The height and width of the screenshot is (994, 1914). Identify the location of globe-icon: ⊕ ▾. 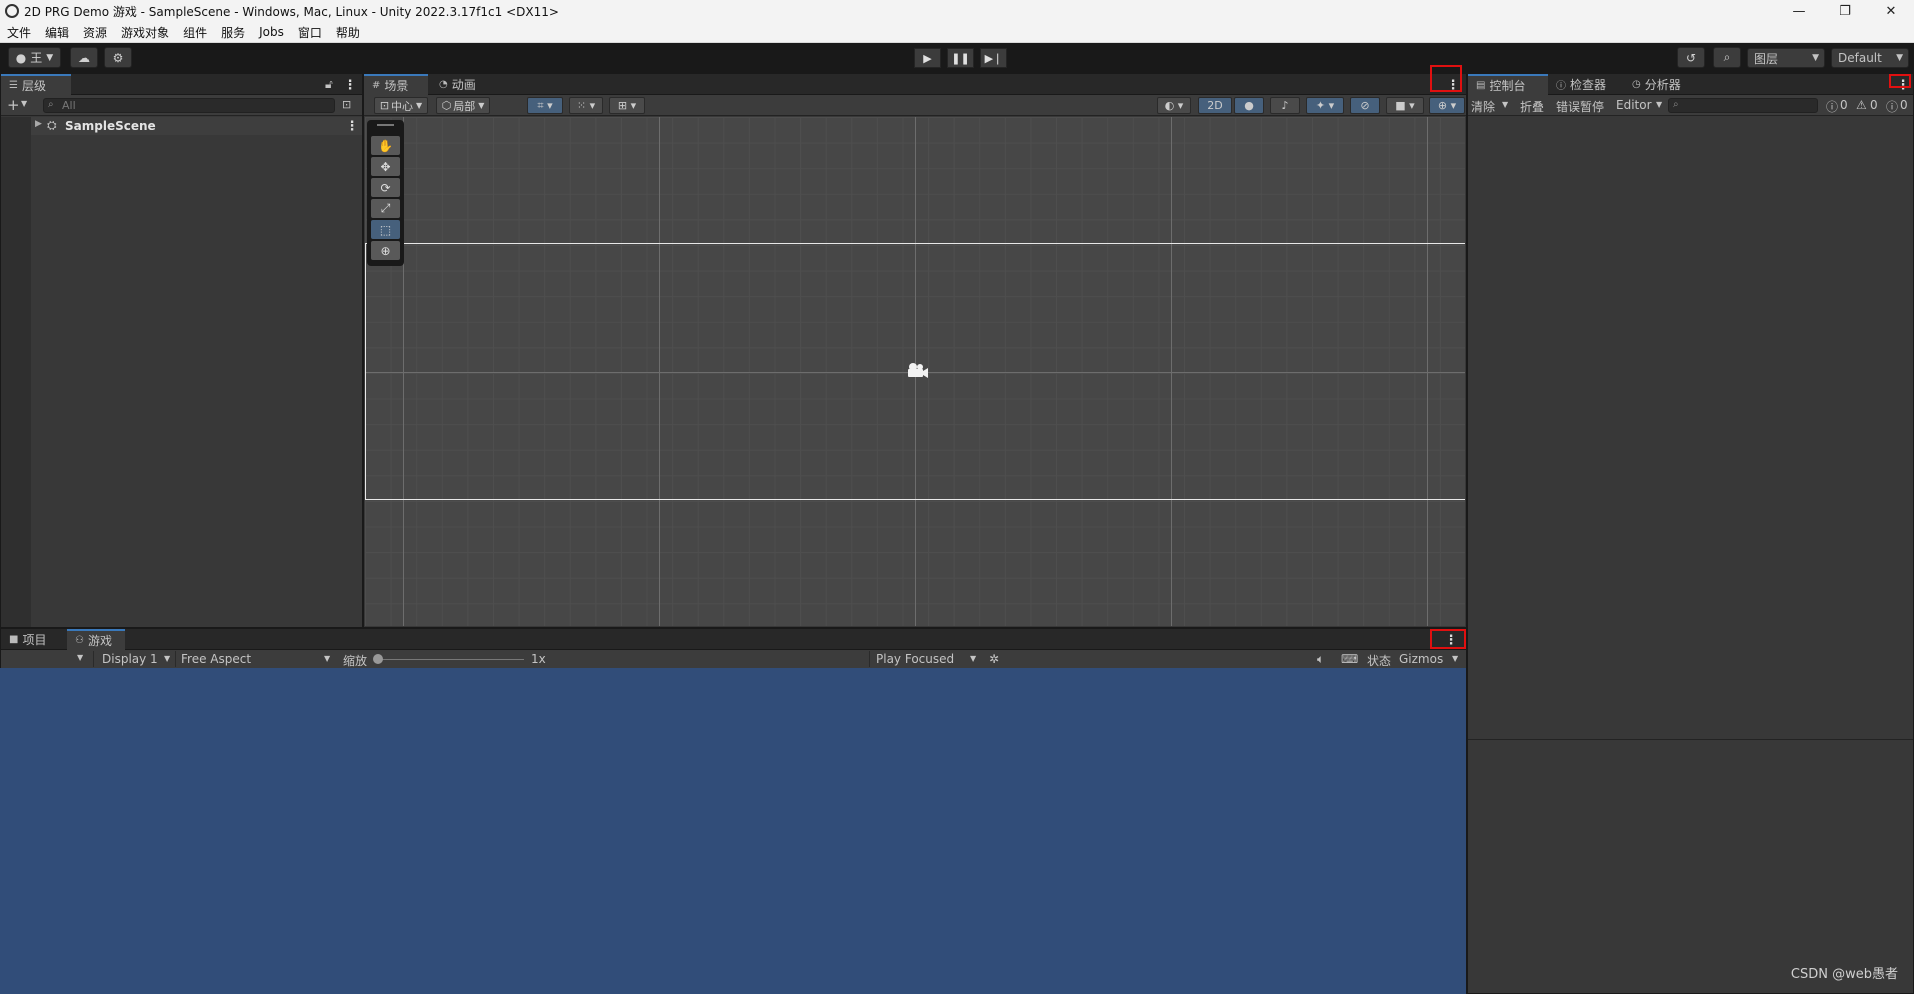
(1447, 105).